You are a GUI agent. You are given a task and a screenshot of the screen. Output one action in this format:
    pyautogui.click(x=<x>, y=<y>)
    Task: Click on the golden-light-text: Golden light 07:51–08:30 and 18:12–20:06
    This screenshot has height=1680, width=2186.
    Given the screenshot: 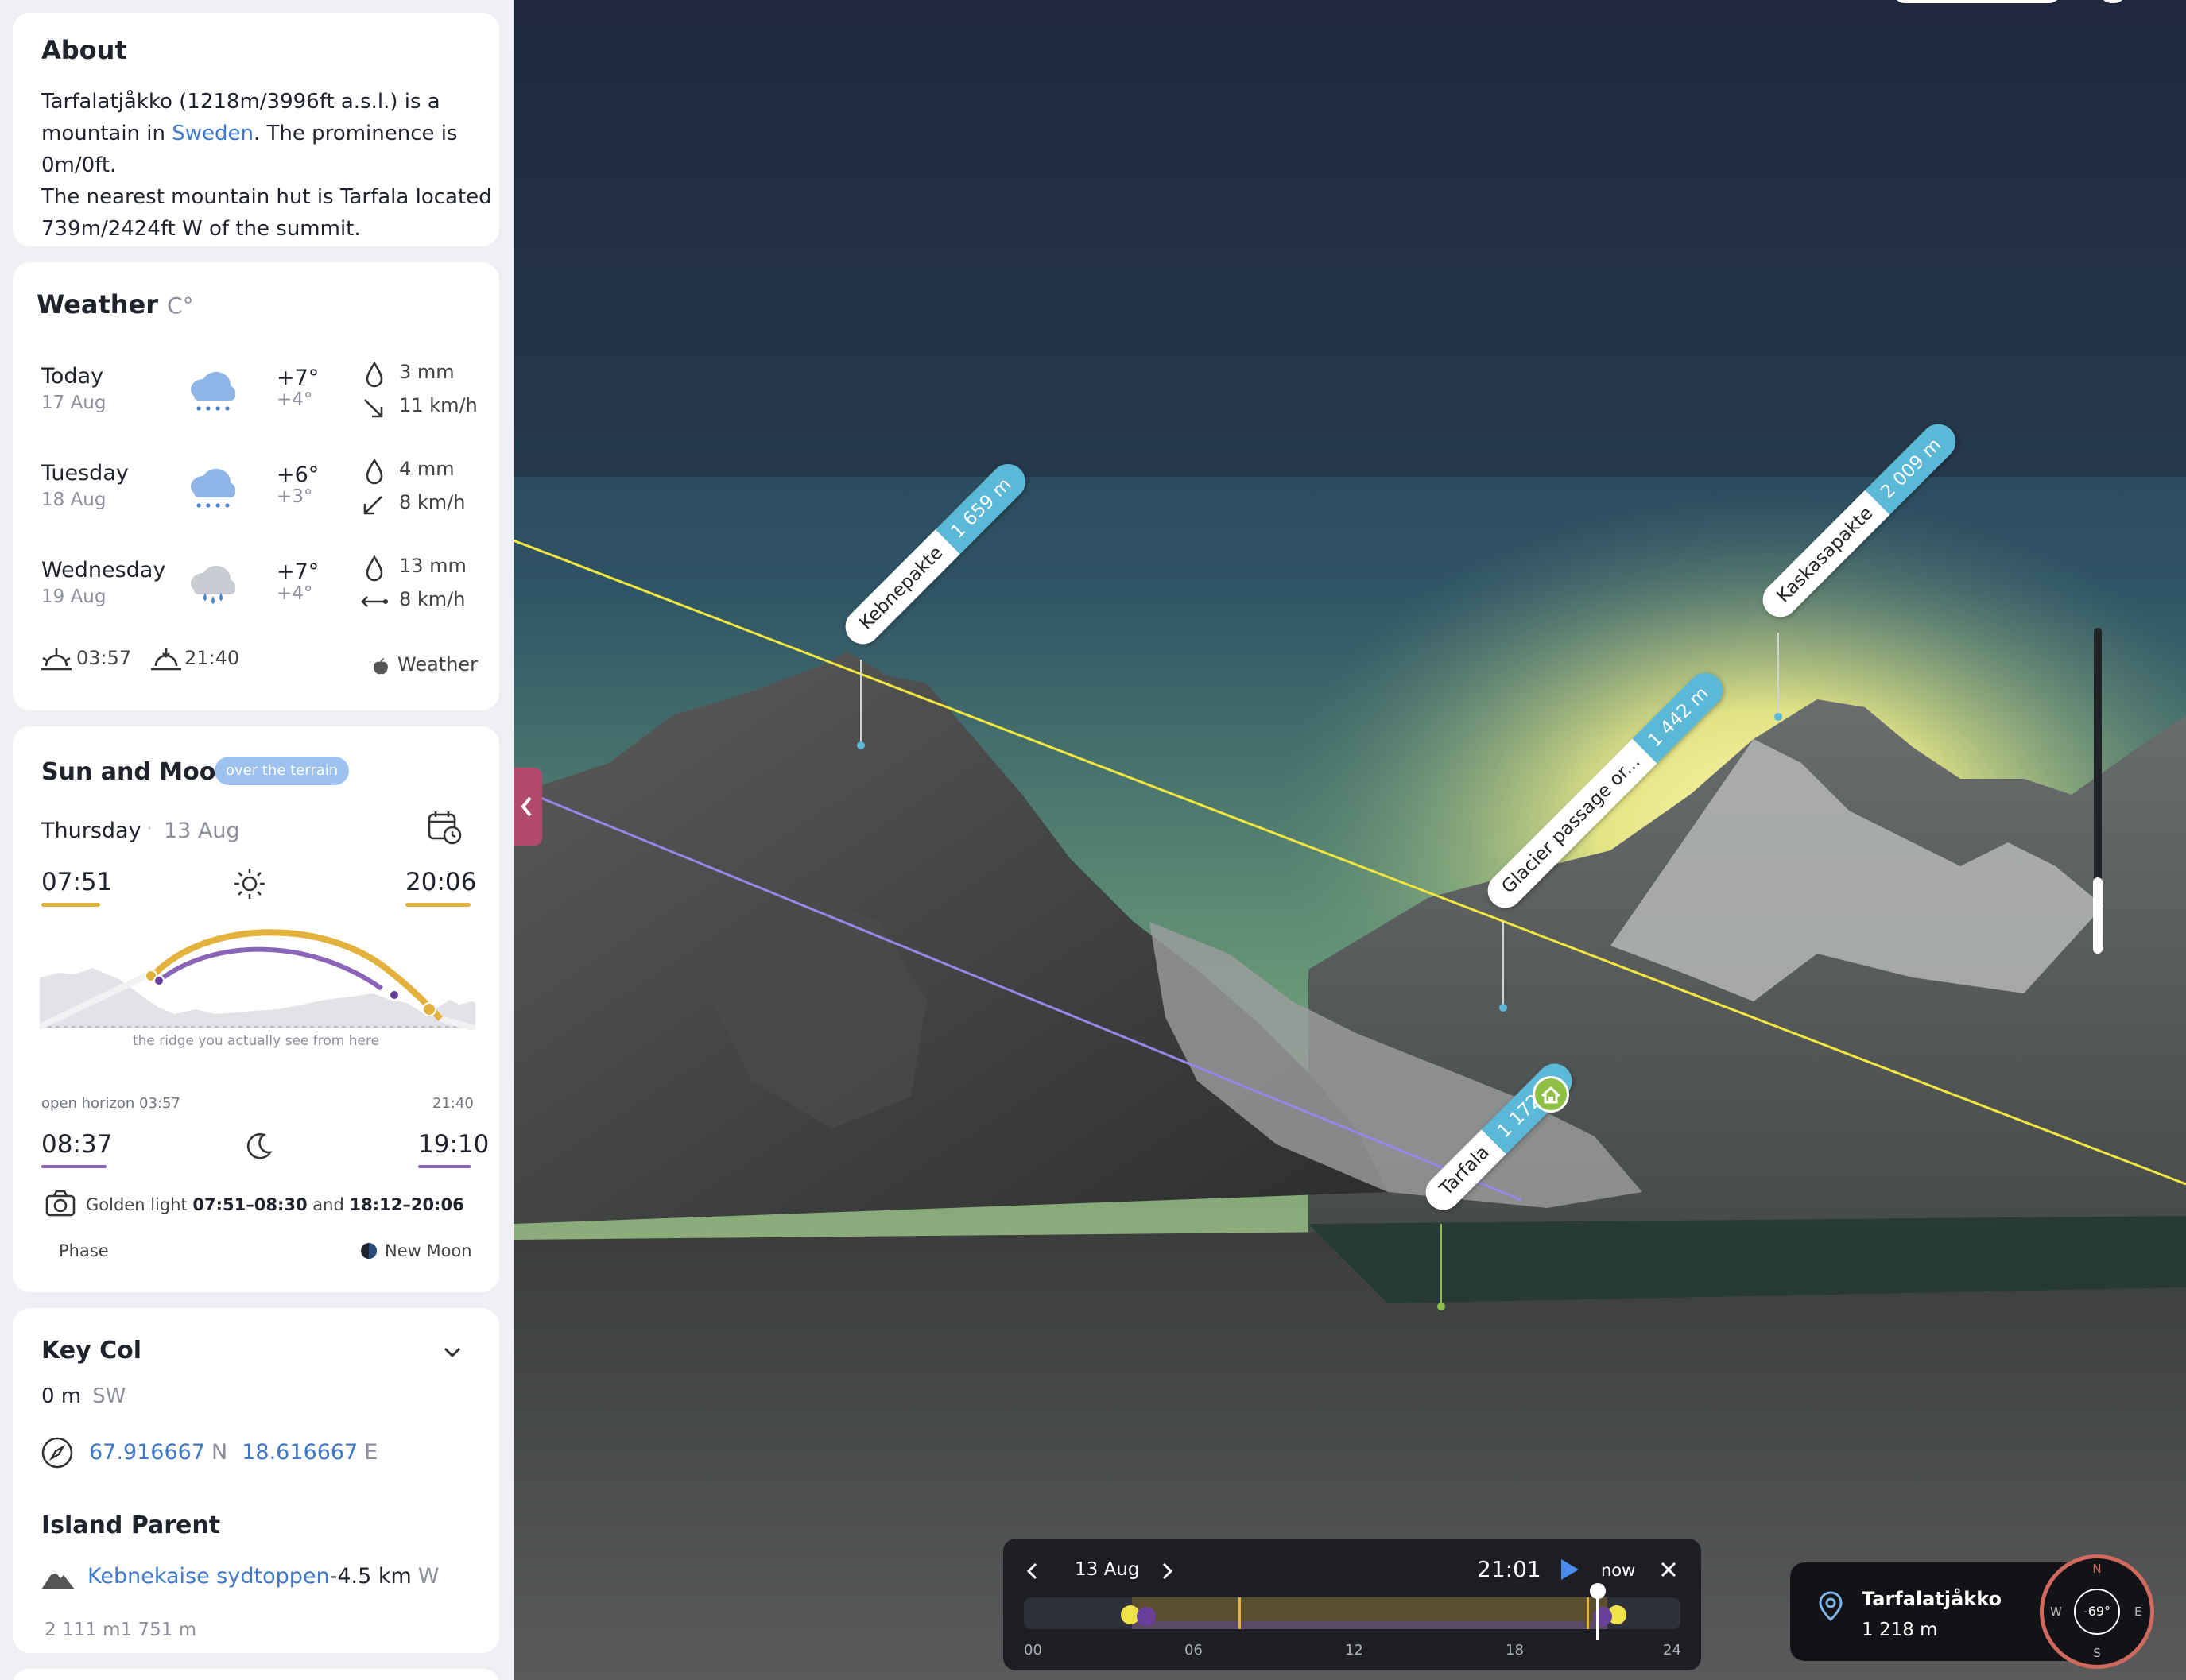 What is the action you would take?
    pyautogui.click(x=275, y=1204)
    